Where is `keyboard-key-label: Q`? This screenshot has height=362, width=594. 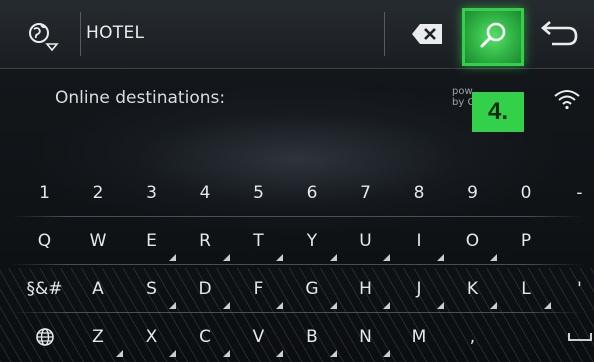
keyboard-key-label: Q is located at coordinates (44, 241).